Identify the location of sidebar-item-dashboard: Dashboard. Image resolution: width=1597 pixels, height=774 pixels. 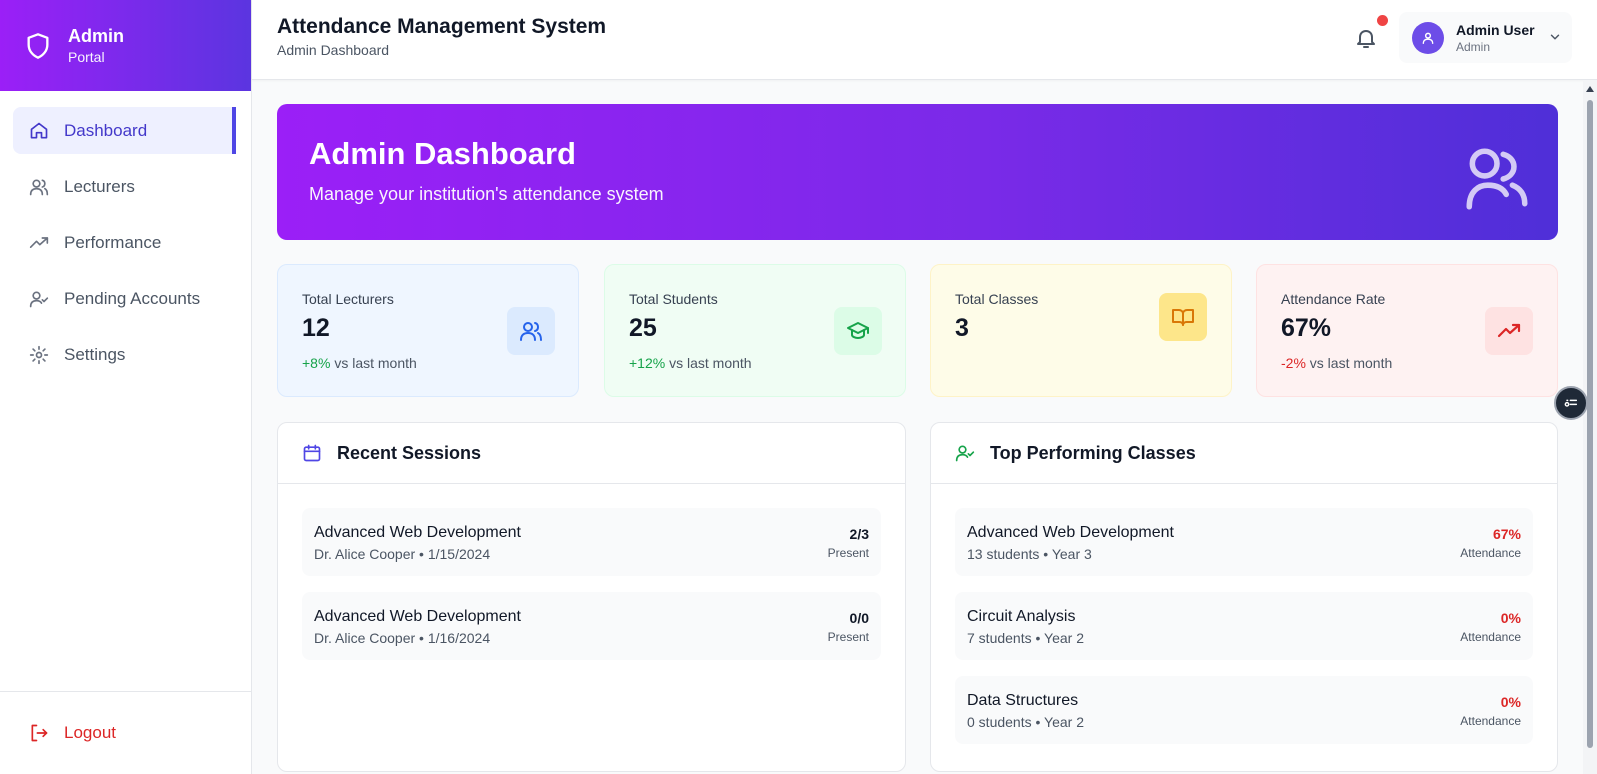
(124, 130).